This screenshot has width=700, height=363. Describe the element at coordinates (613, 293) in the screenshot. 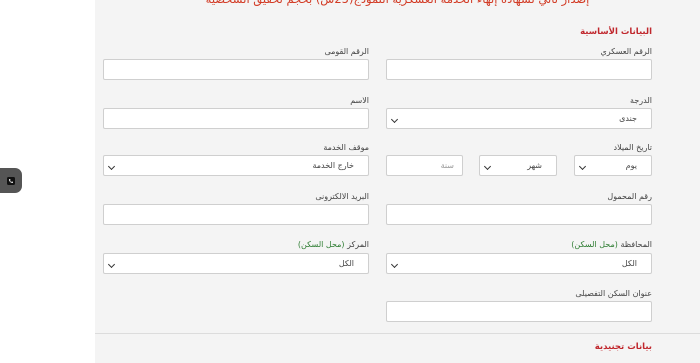

I see `address-label: عنوان السكن التفصيلى` at that location.